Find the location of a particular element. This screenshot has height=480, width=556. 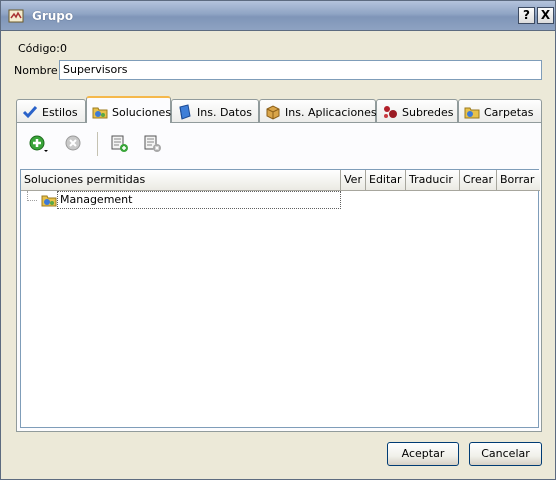

remove-item-button is located at coordinates (152, 143).